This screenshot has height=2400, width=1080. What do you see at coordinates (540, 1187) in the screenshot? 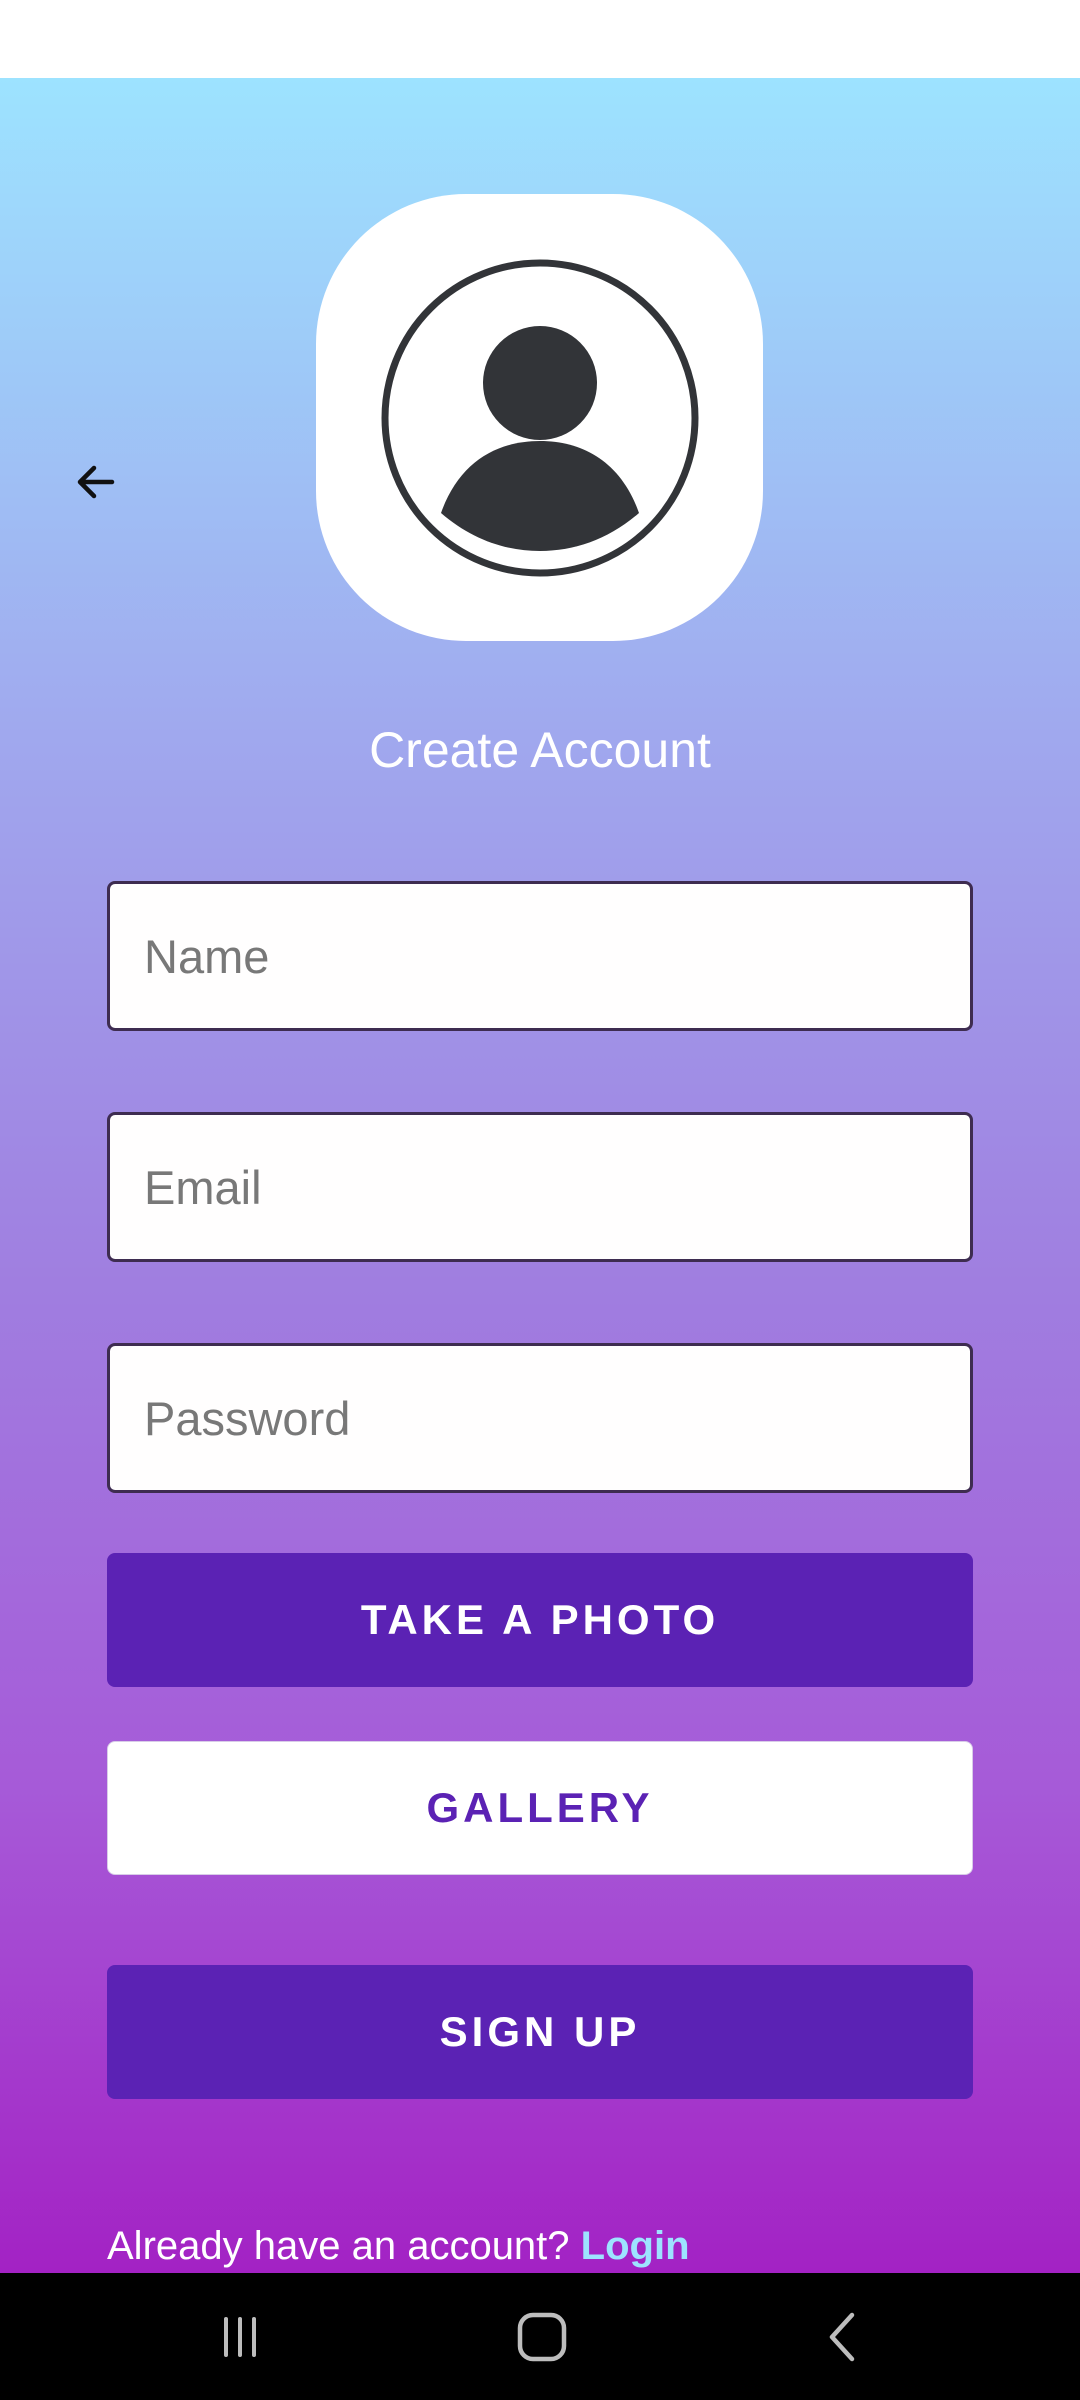
I see `email-field` at bounding box center [540, 1187].